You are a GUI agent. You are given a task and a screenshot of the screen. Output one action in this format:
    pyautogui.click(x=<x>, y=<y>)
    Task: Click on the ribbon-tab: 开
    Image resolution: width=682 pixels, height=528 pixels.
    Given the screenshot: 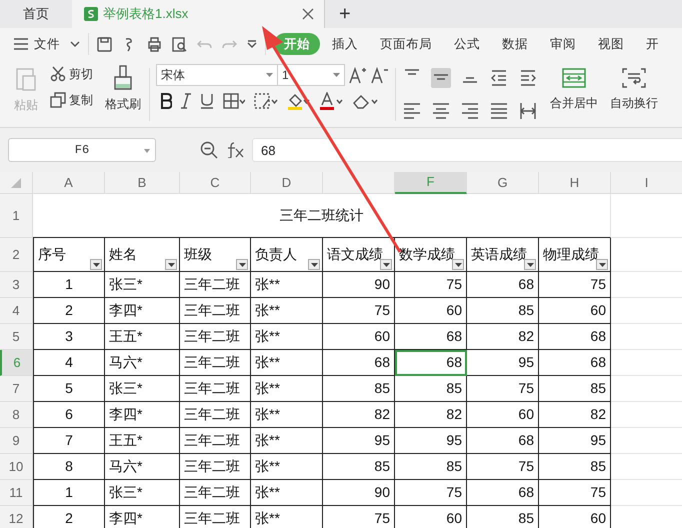 What is the action you would take?
    pyautogui.click(x=652, y=44)
    